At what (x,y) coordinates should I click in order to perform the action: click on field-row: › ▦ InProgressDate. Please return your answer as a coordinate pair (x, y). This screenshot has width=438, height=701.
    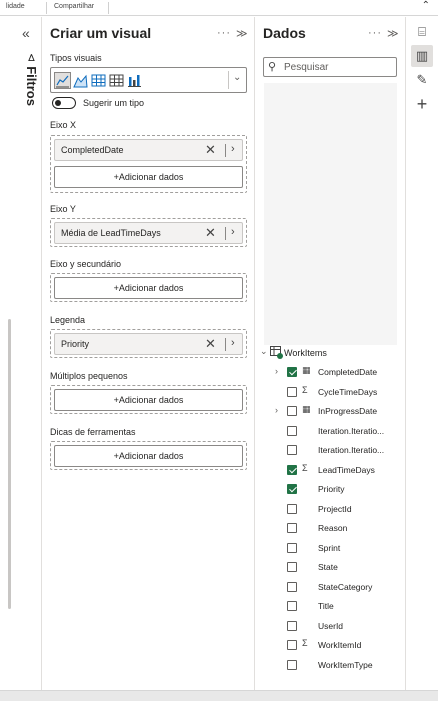
    Looking at the image, I should click on (330, 411).